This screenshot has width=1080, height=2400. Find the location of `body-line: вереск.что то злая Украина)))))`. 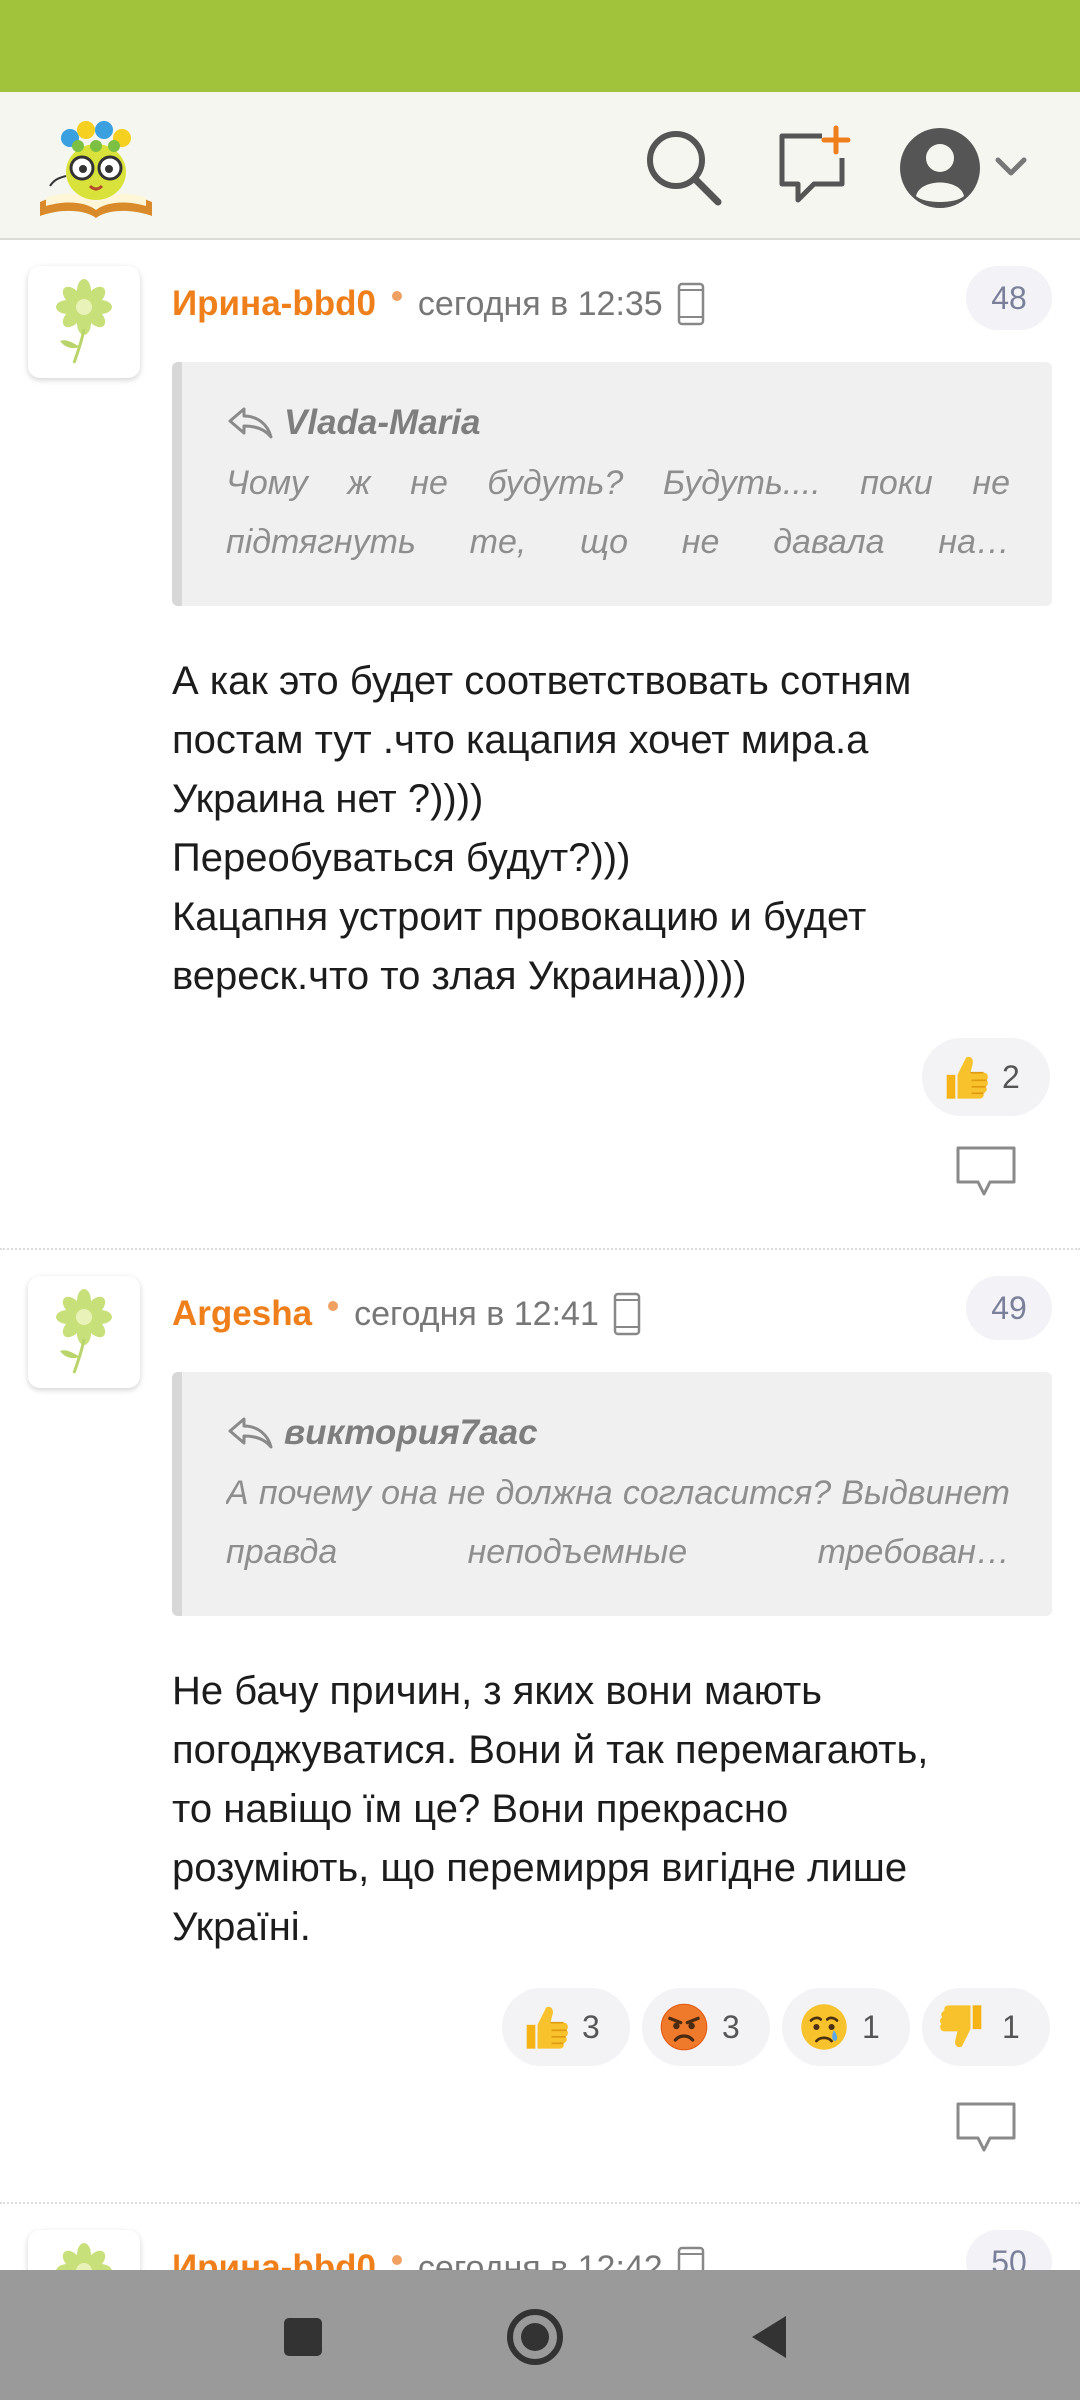

body-line: вереск.что то злая Украина))))) is located at coordinates (459, 976).